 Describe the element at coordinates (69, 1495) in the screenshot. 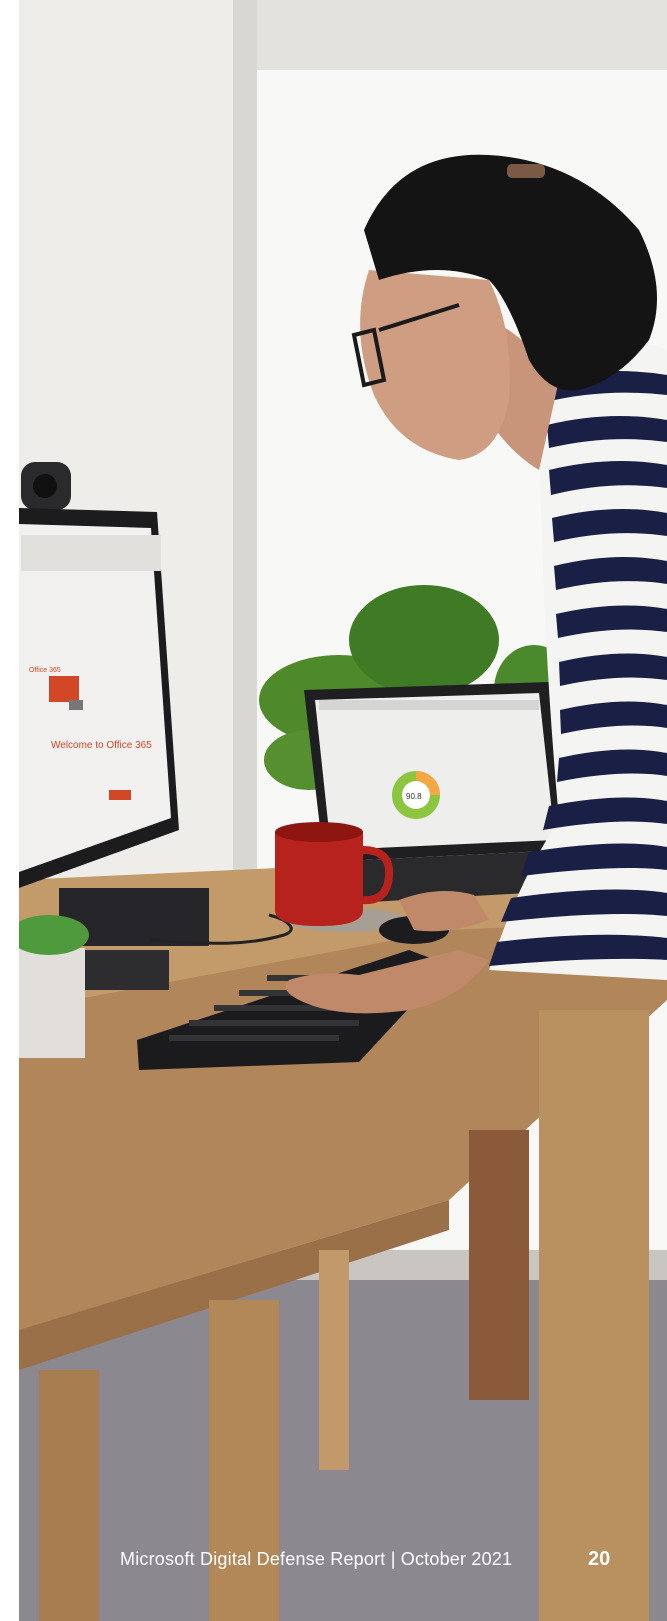

I see `desk-leg` at that location.